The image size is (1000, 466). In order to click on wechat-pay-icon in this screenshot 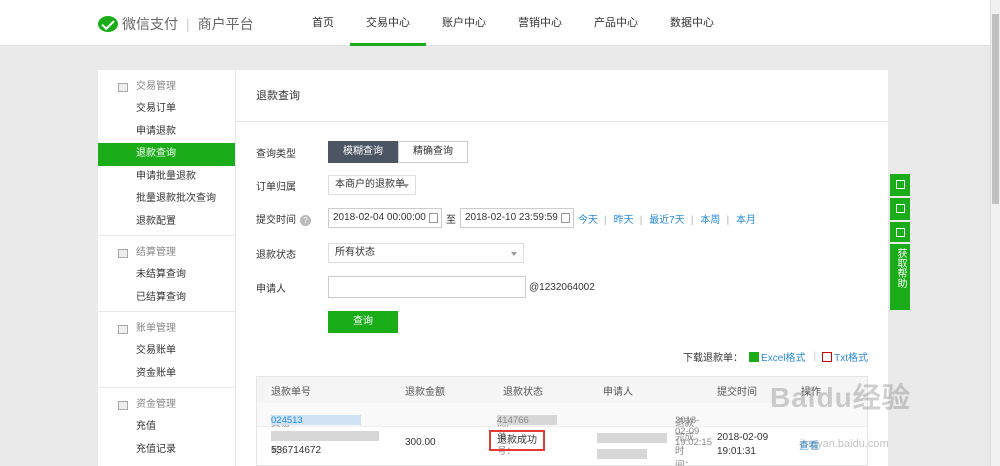, I will do `click(108, 24)`.